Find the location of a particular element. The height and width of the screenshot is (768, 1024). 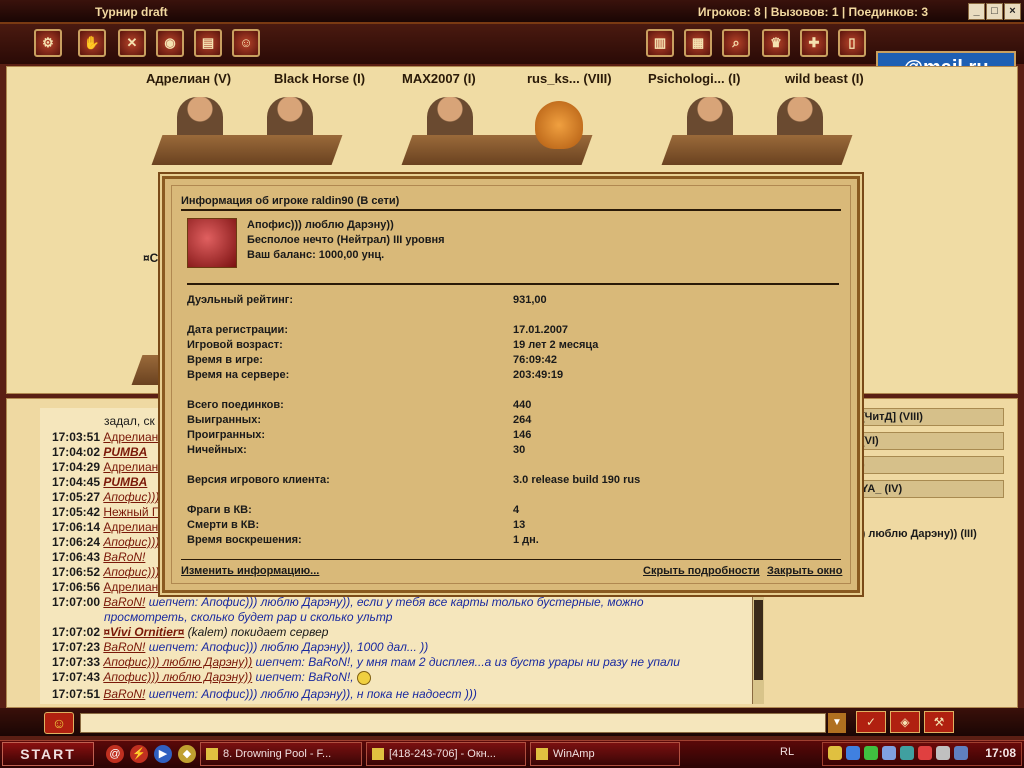

chat-line: 17:06:43 BaRoN! is located at coordinates (98, 557).